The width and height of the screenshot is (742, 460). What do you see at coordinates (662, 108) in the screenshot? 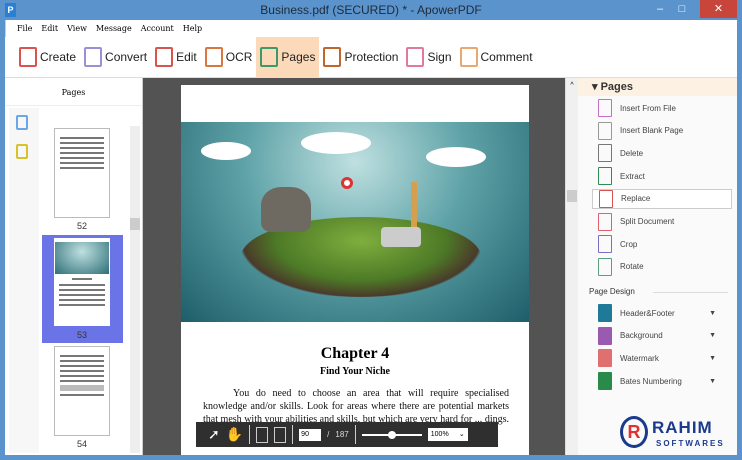
I see `page-tool-insert-from-file: Insert From File` at bounding box center [662, 108].